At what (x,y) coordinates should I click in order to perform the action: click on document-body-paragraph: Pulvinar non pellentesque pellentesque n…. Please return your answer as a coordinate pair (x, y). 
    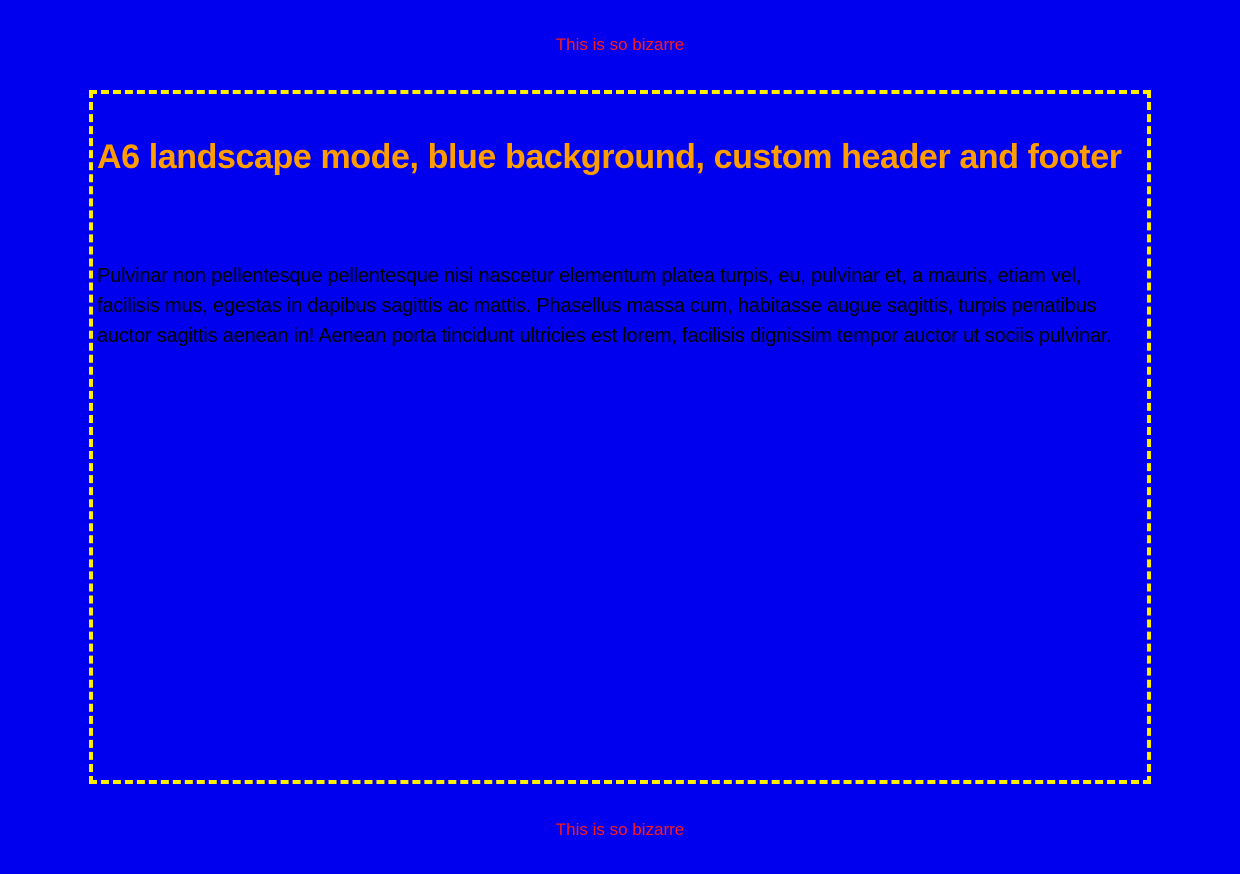
    Looking at the image, I should click on (604, 306).